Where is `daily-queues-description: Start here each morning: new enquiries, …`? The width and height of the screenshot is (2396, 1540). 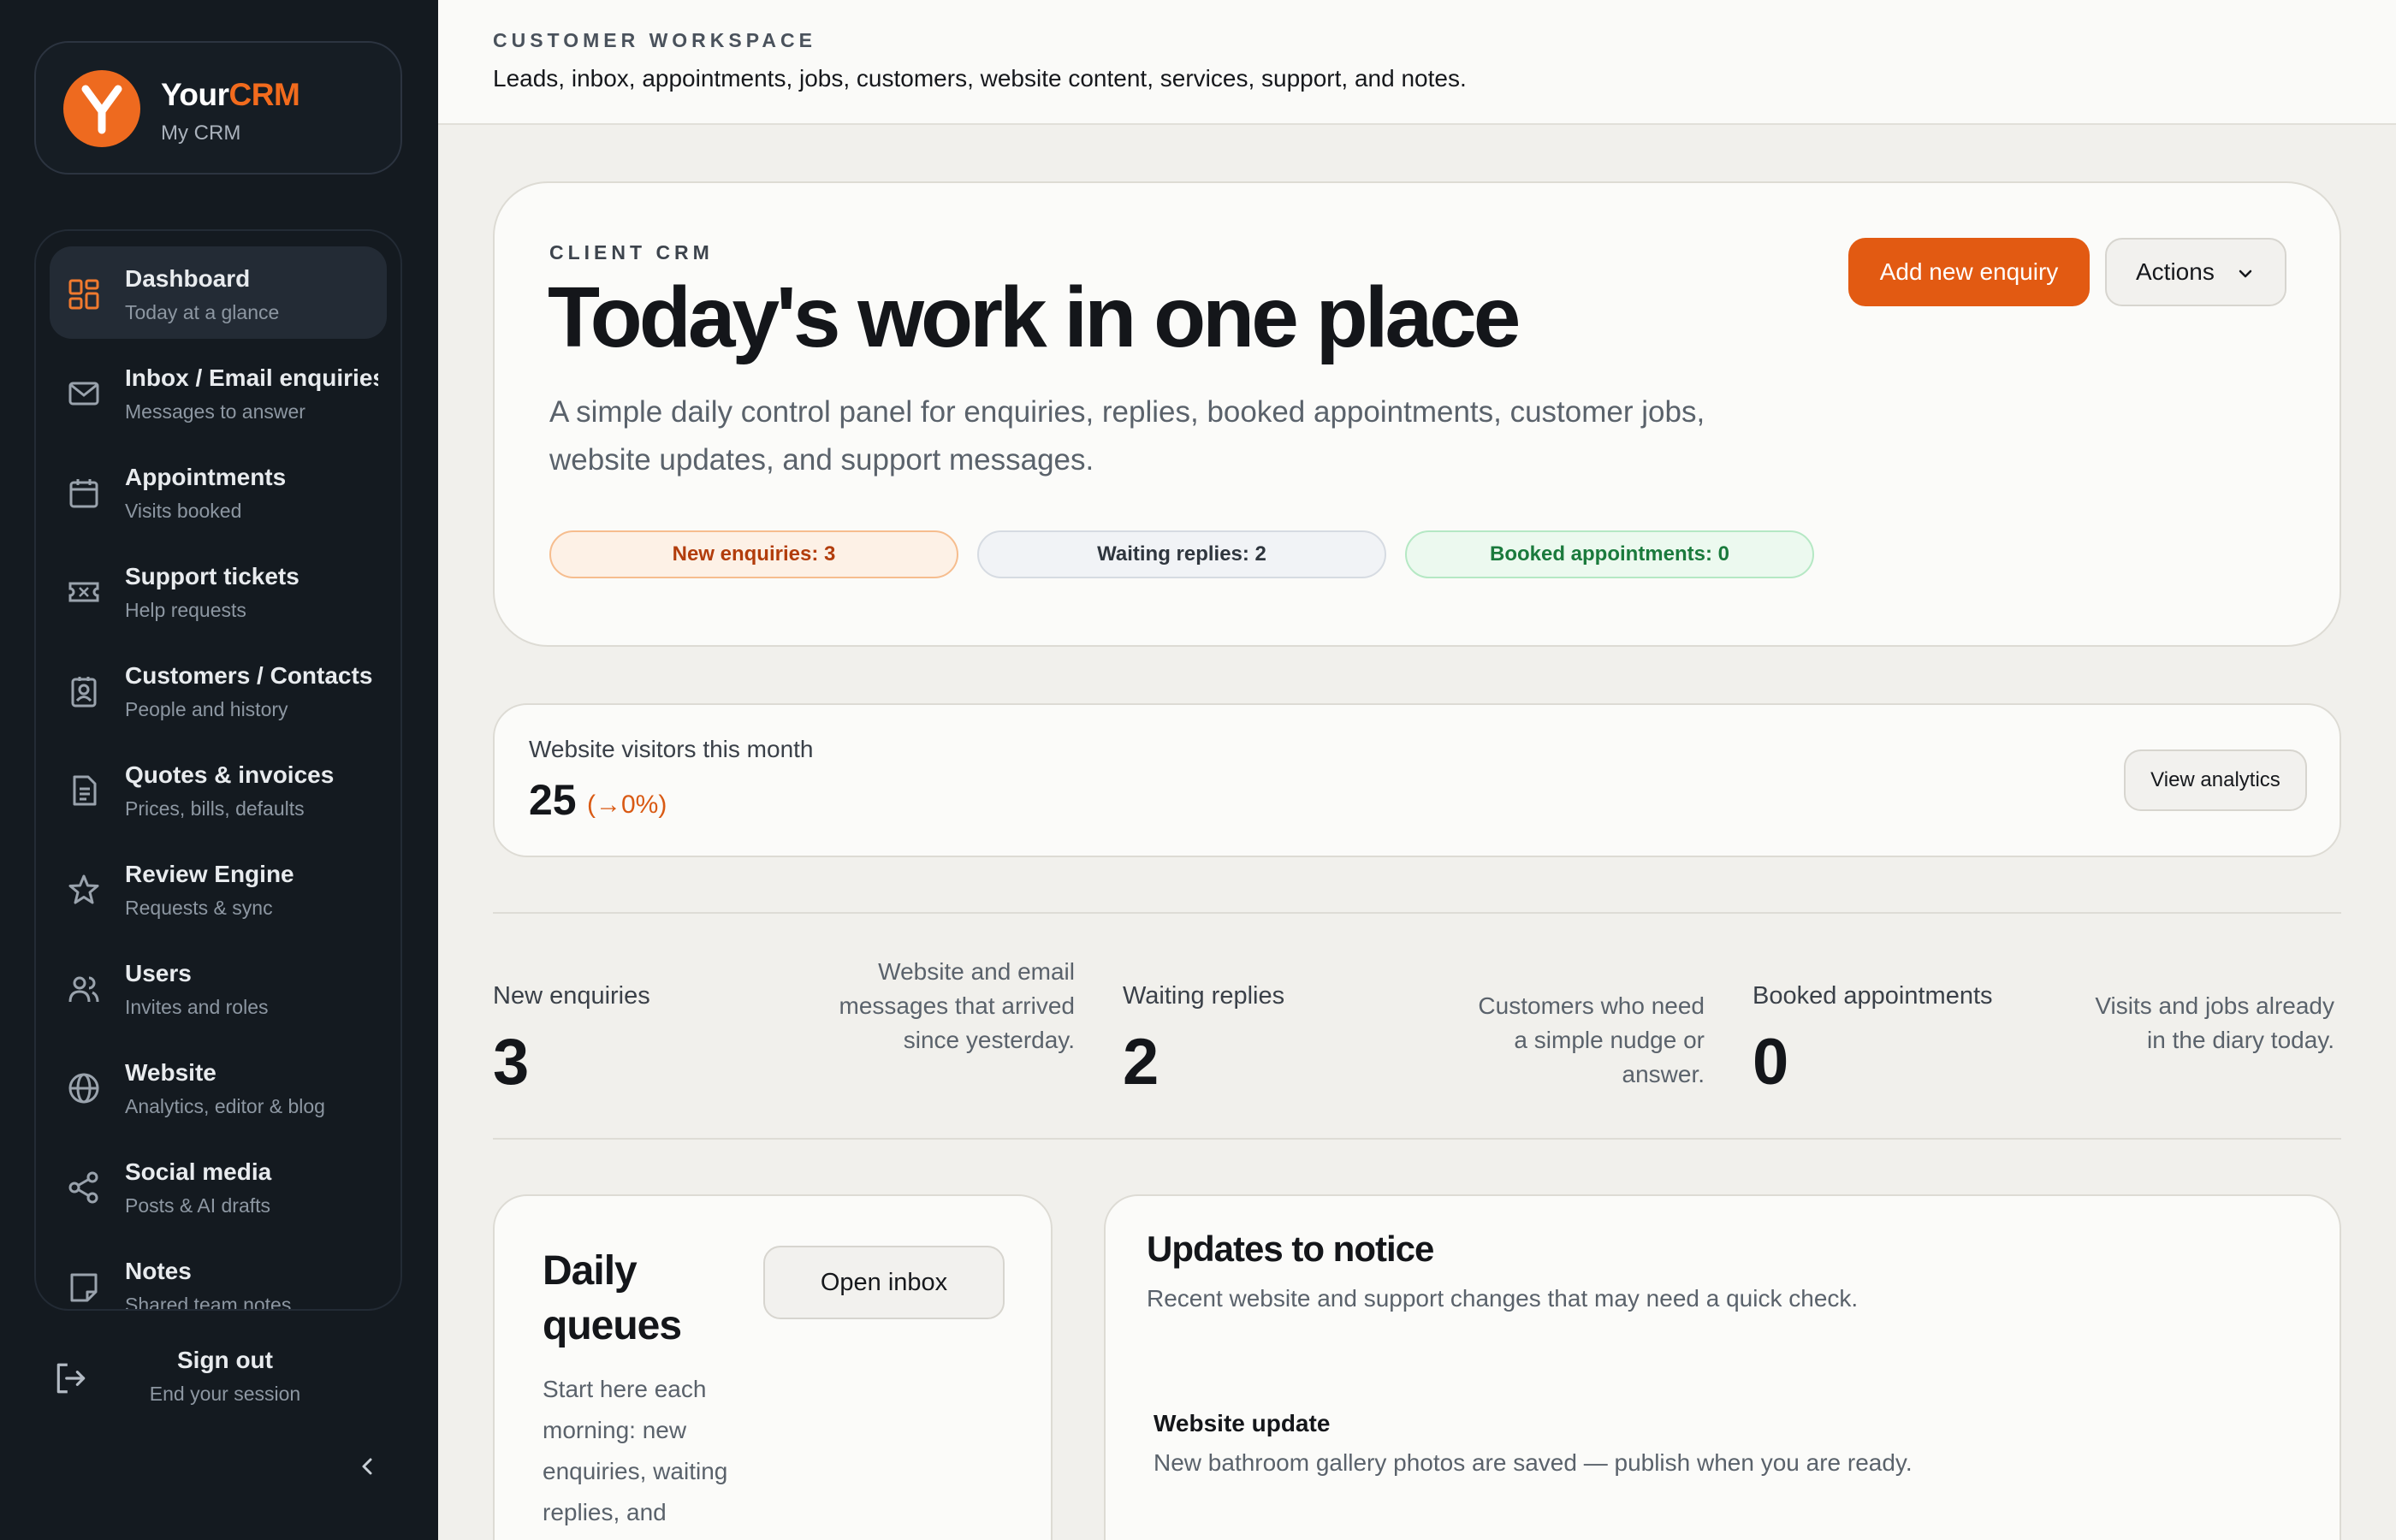
daily-queues-description: Start here each morning: new enquiries, … is located at coordinates (636, 1450).